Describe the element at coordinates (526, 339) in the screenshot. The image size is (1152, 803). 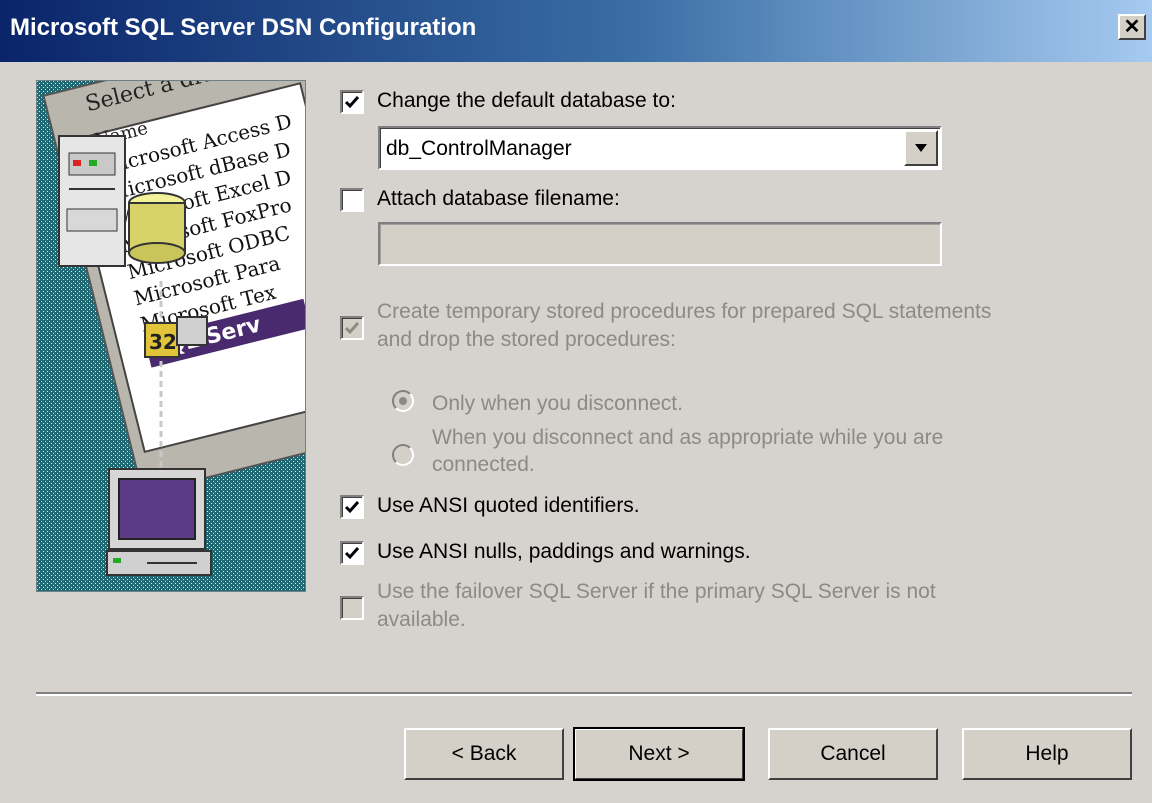
I see `temp-procs-label-line2: and drop the stored procedures:` at that location.